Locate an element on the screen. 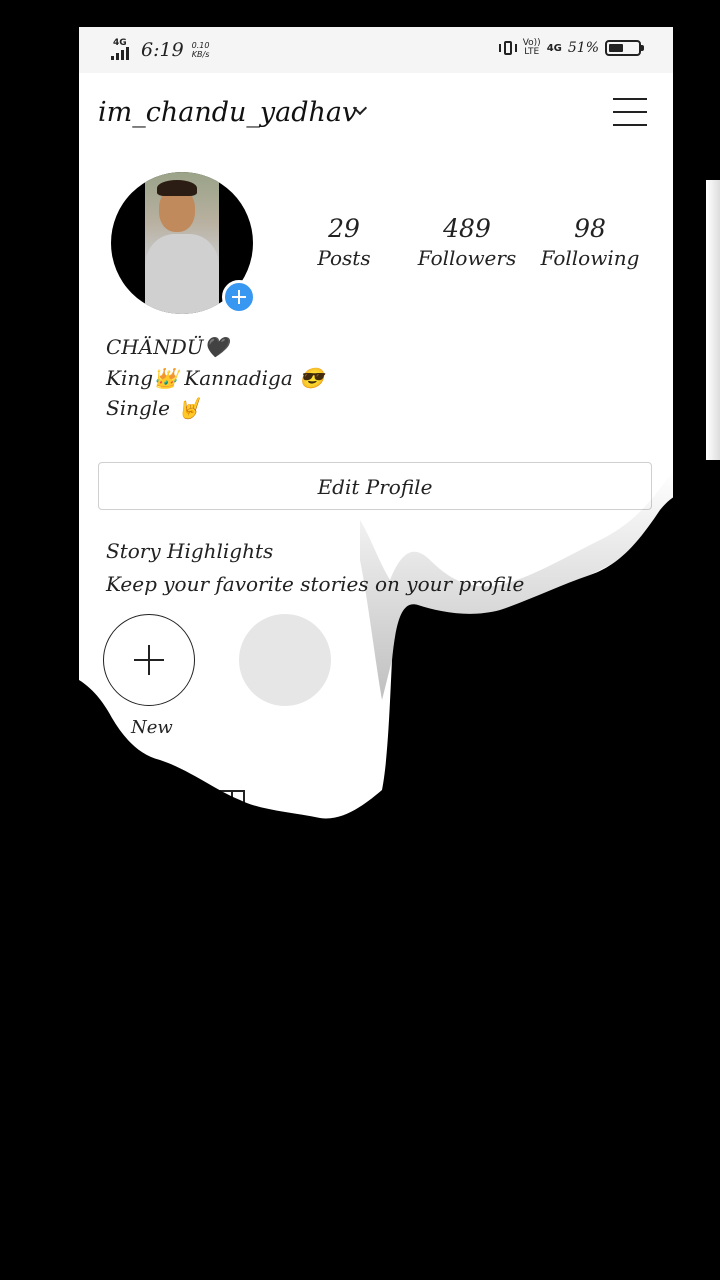  following-count: 98 is located at coordinates (590, 228).